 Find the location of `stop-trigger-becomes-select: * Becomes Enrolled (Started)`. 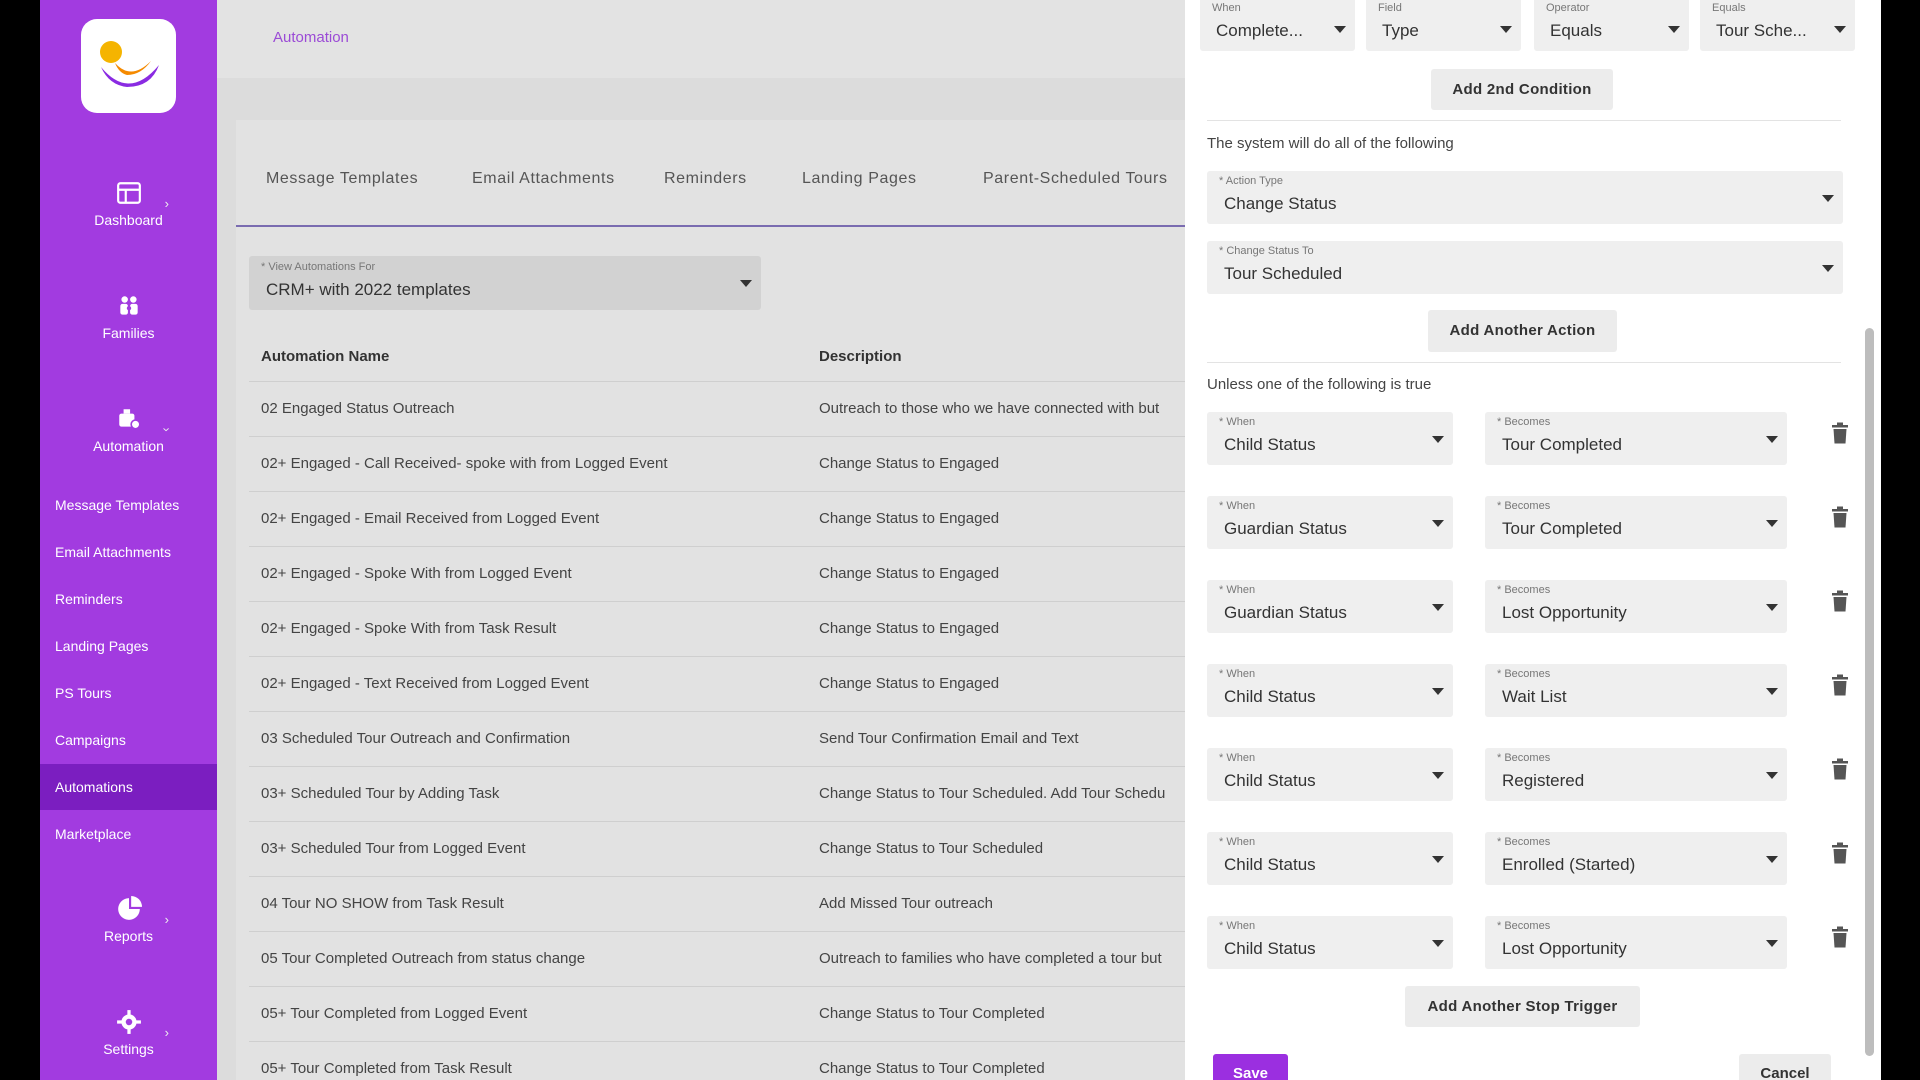

stop-trigger-becomes-select: * Becomes Enrolled (Started) is located at coordinates (1636, 858).